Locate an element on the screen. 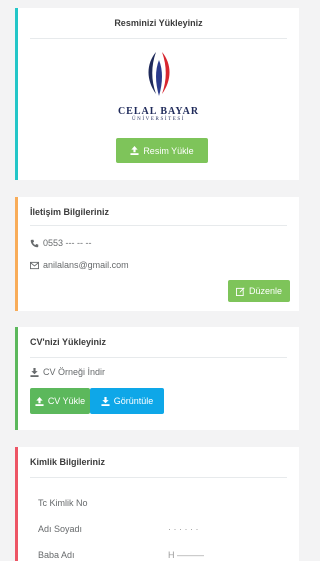 This screenshot has height=561, width=320. cv-sample-download-link: CV Örneği İndir is located at coordinates (67, 372).